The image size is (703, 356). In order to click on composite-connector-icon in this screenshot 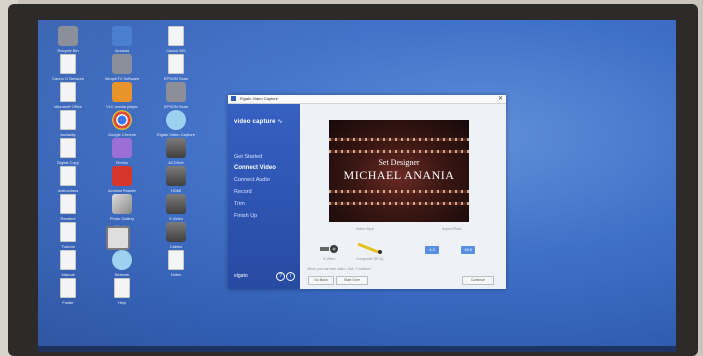, I will do `click(371, 248)`.